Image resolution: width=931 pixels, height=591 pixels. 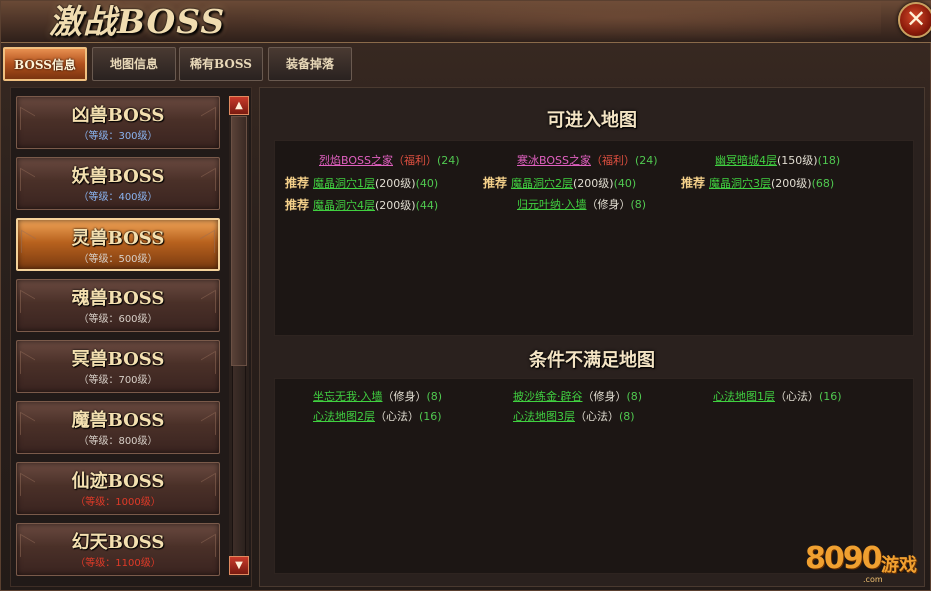 I want to click on map-entry: 坐忘无我·入墙（修身）(8), so click(x=377, y=397).